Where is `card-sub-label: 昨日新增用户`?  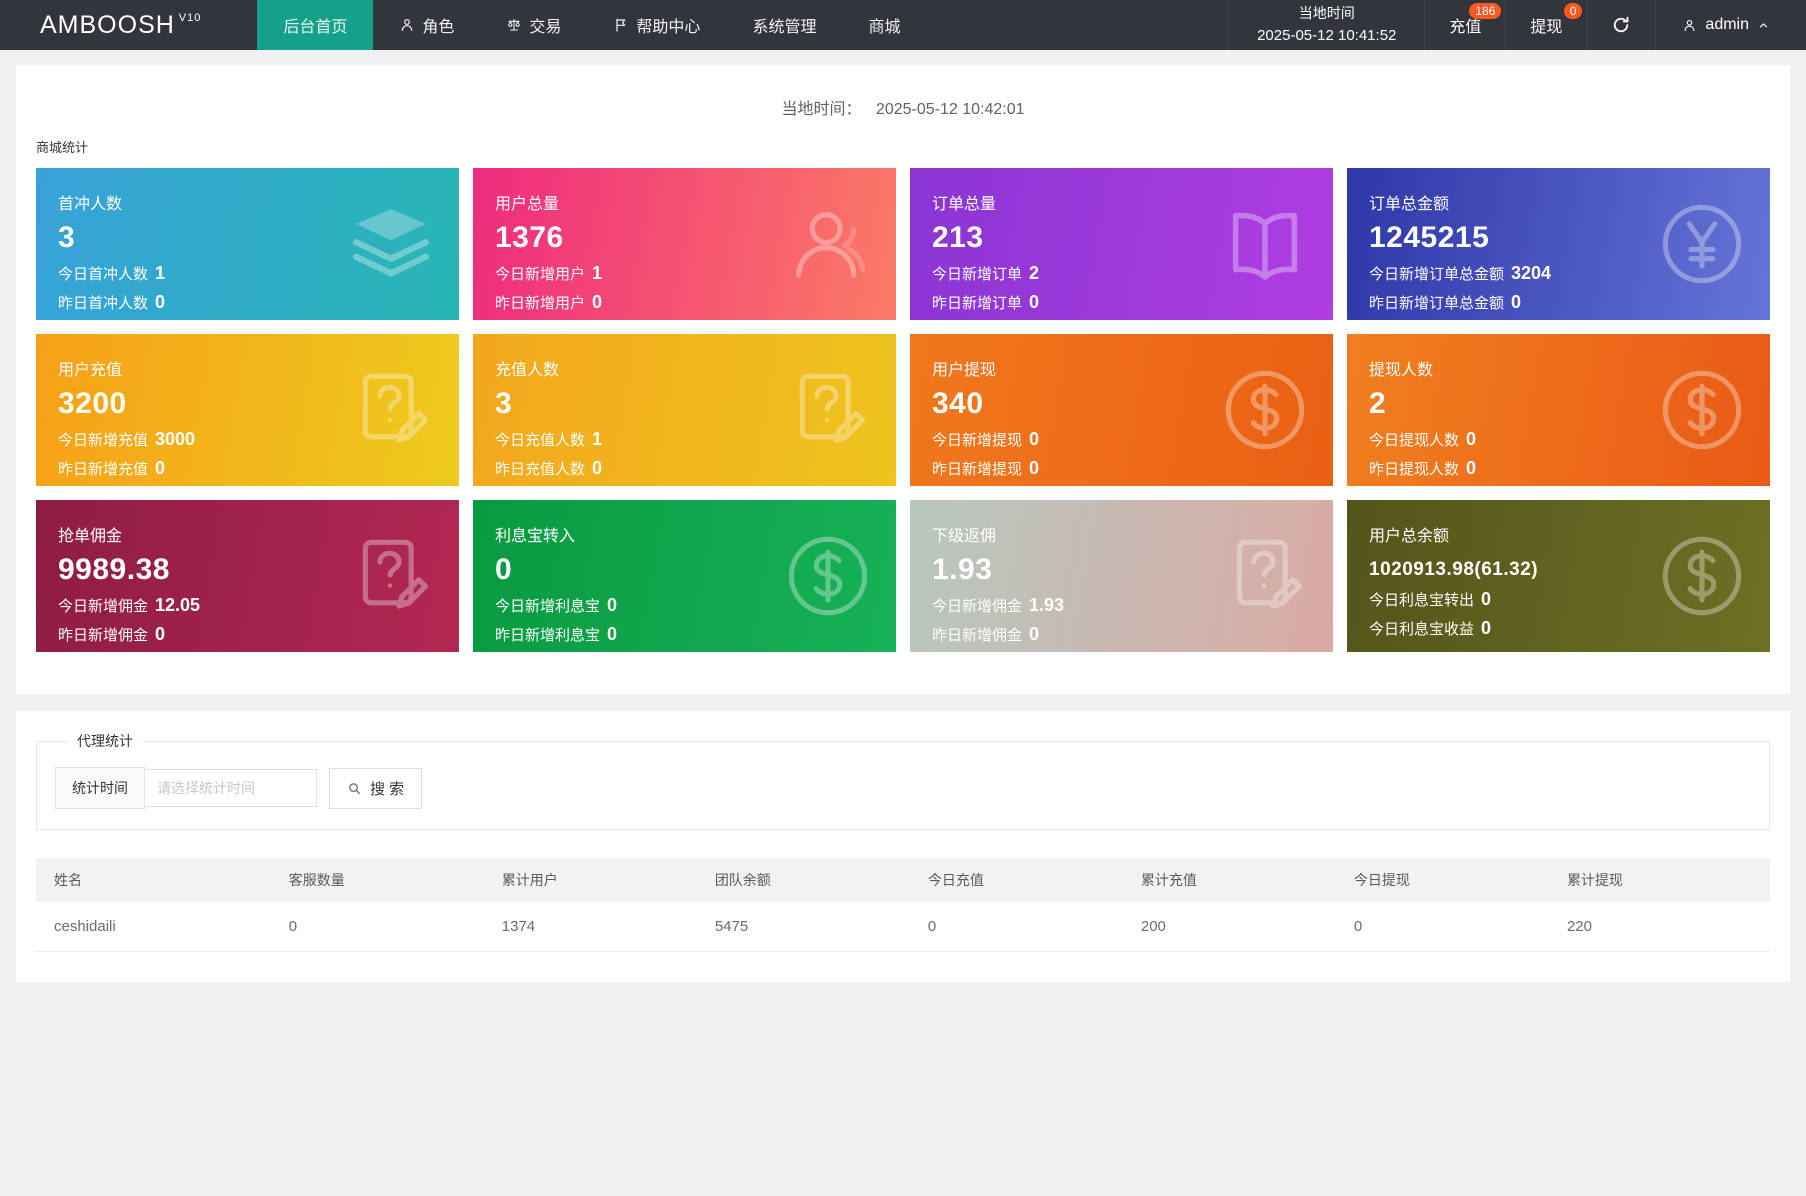
card-sub-label: 昨日新增用户 is located at coordinates (540, 303).